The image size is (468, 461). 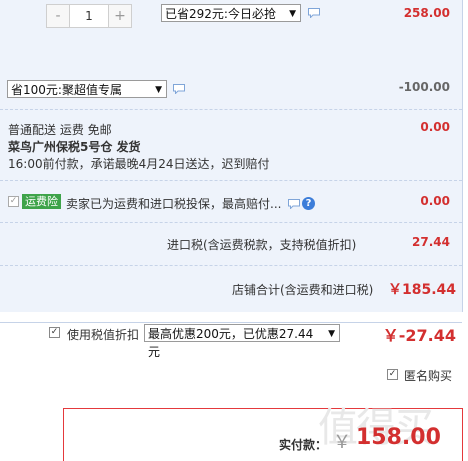 What do you see at coordinates (220, 14) in the screenshot?
I see `promo-select-value: 已省292元:今日必抢` at bounding box center [220, 14].